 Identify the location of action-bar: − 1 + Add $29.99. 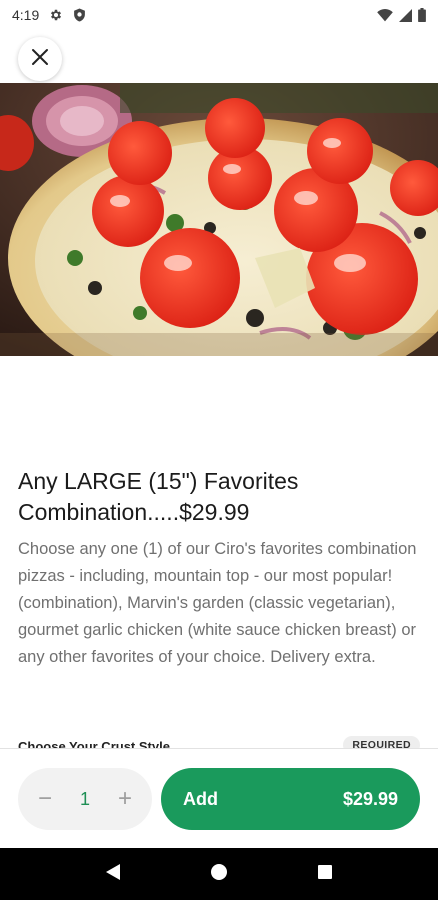
(219, 798).